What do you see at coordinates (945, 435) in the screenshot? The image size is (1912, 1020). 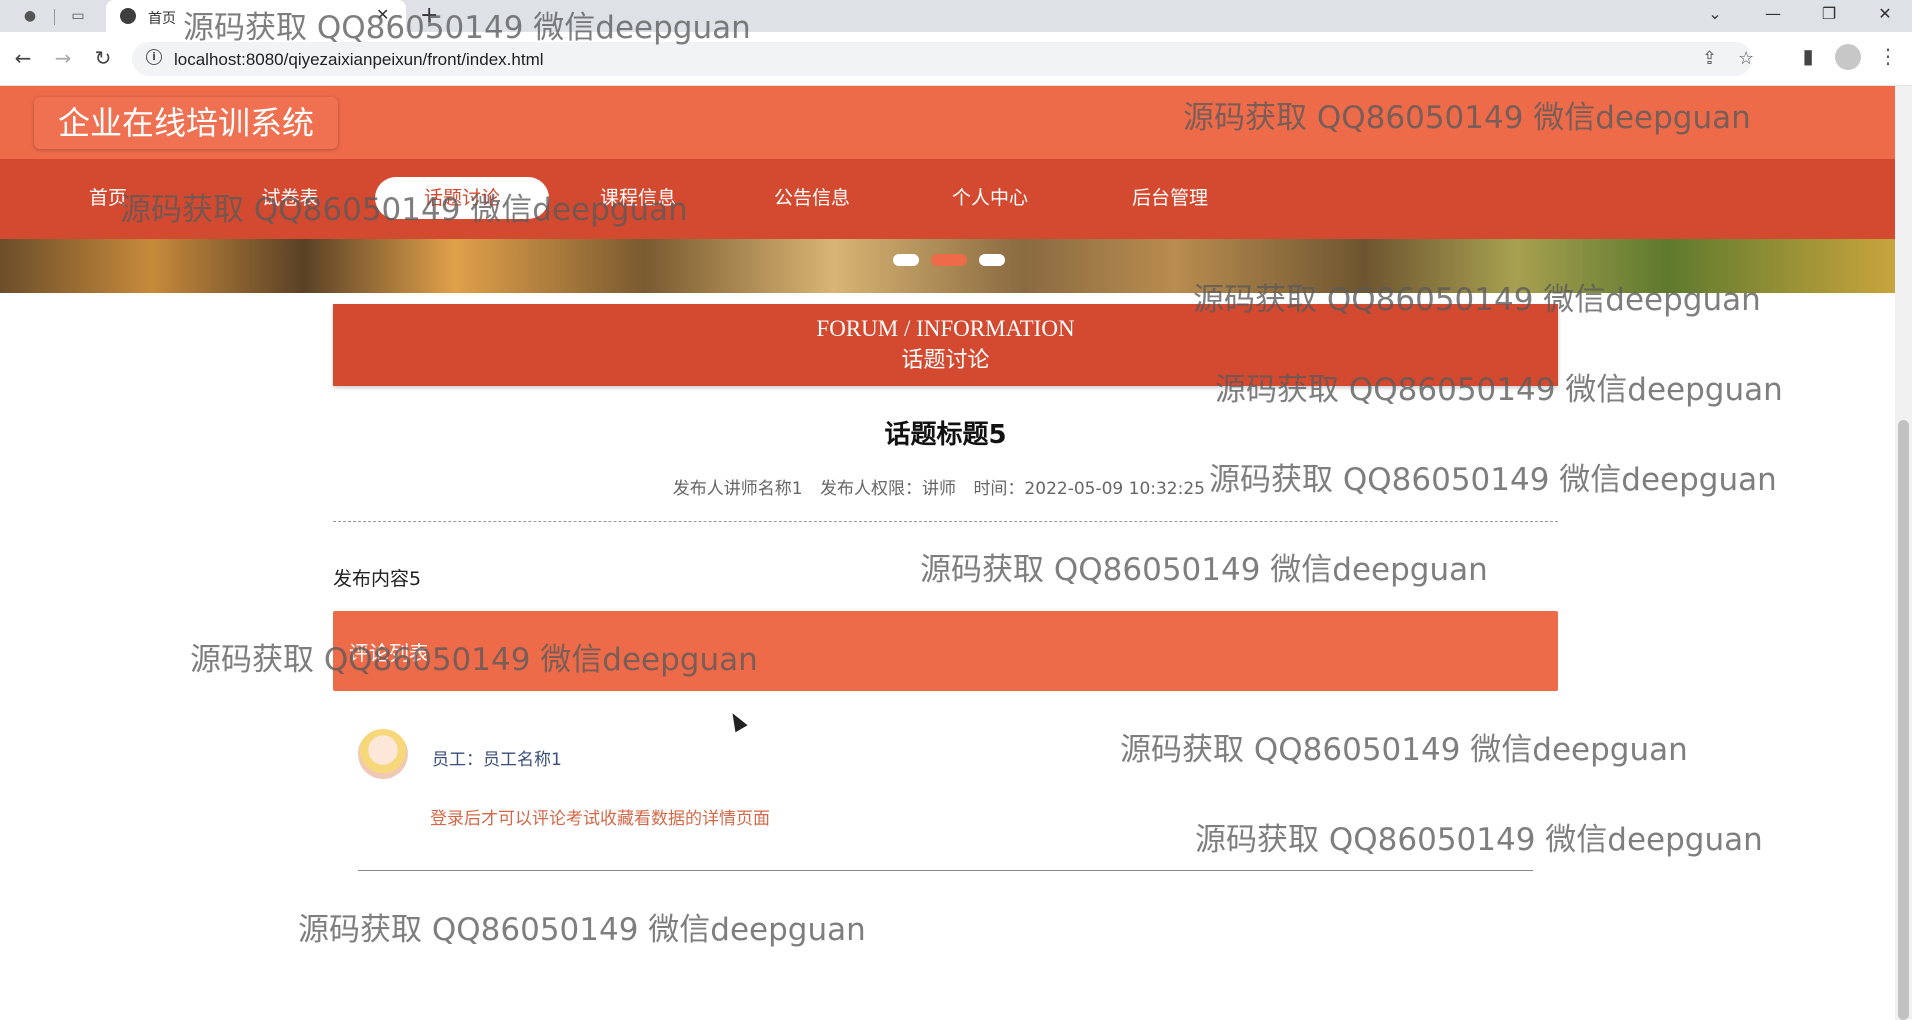 I see `post-title: 话题标题5` at bounding box center [945, 435].